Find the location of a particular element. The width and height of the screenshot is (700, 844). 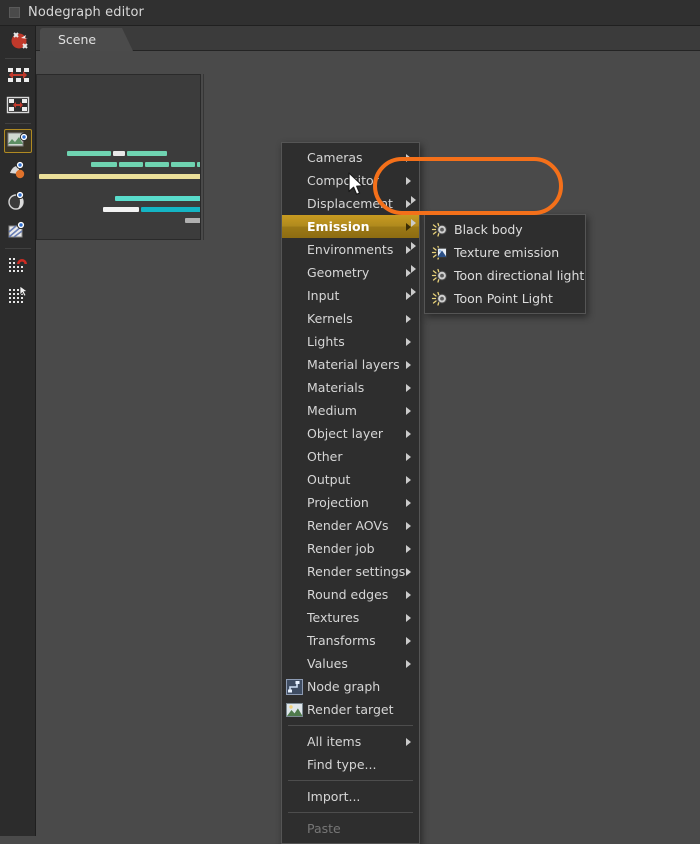

sidebar-item-texture-preview is located at coordinates (18, 231).